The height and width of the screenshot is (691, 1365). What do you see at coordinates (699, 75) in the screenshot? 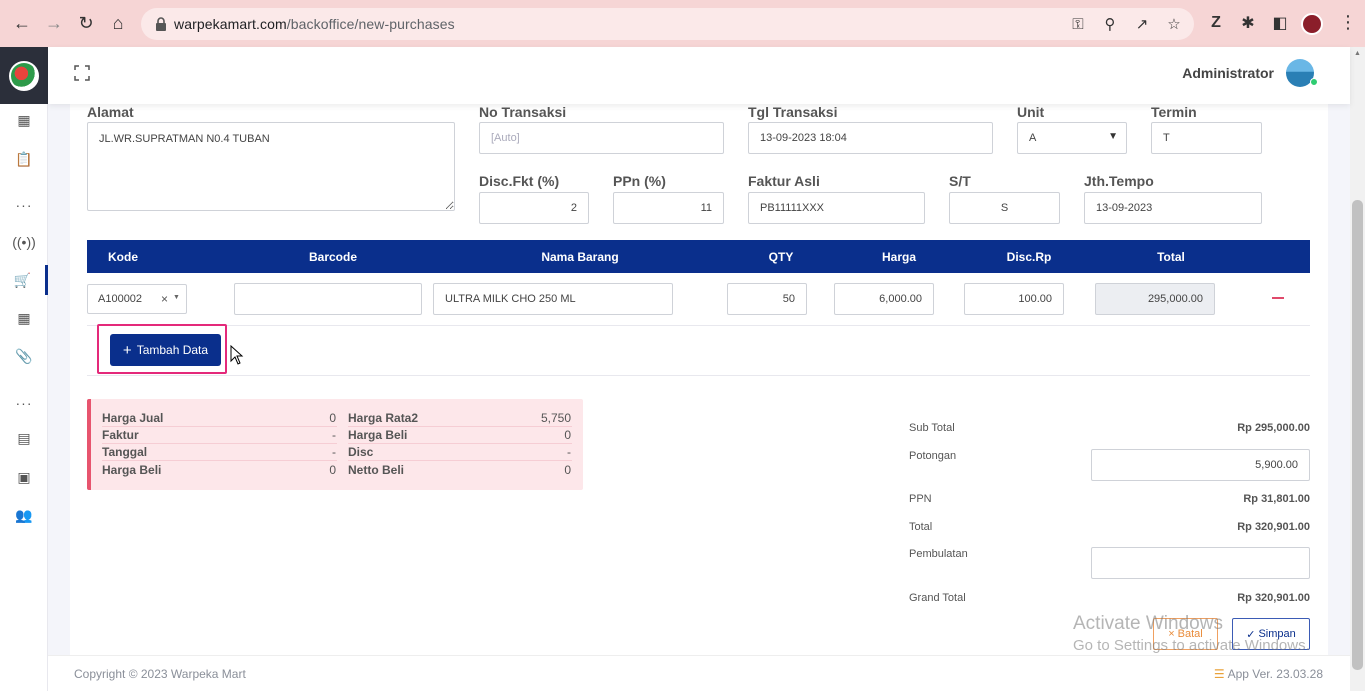
I see `app-header: Administrator` at bounding box center [699, 75].